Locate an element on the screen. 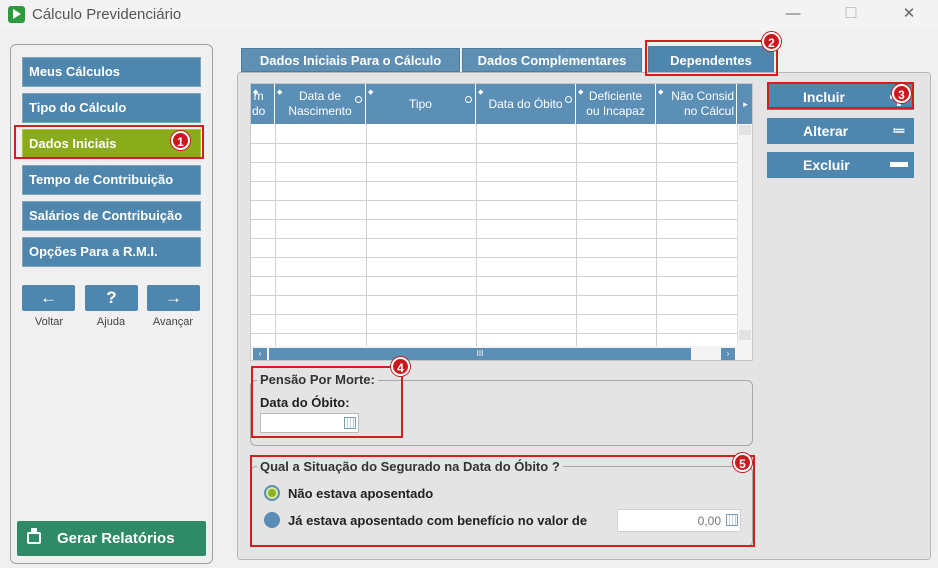  window-title: Cálculo Previdenciário is located at coordinates (107, 14).